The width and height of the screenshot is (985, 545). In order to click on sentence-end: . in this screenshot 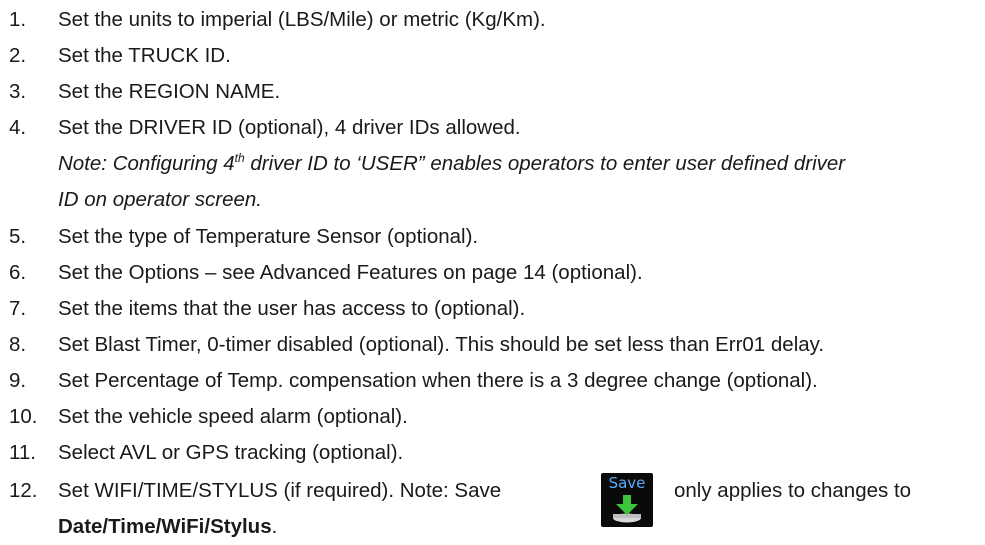, I will do `click(274, 526)`.